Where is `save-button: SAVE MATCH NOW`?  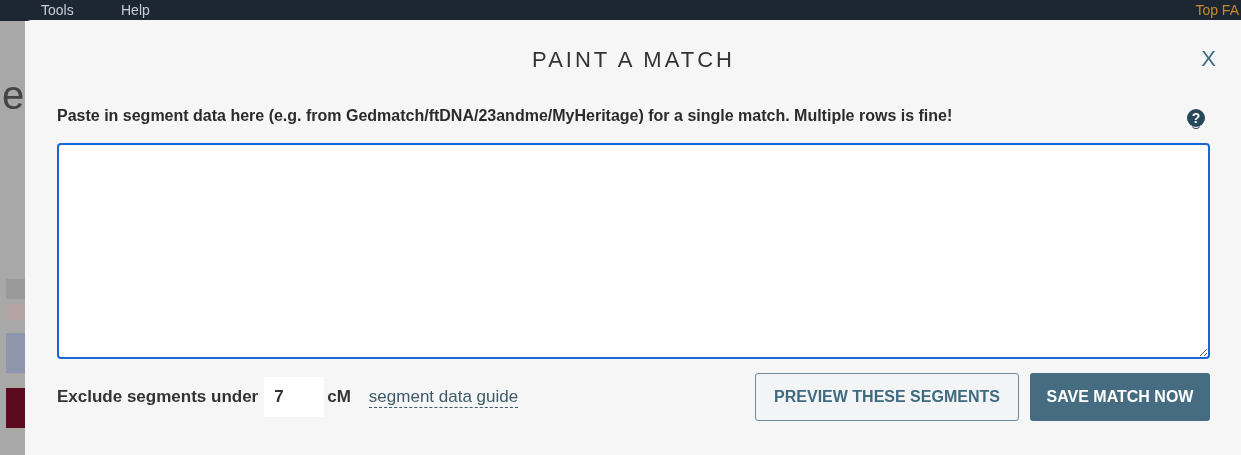 save-button: SAVE MATCH NOW is located at coordinates (1120, 397).